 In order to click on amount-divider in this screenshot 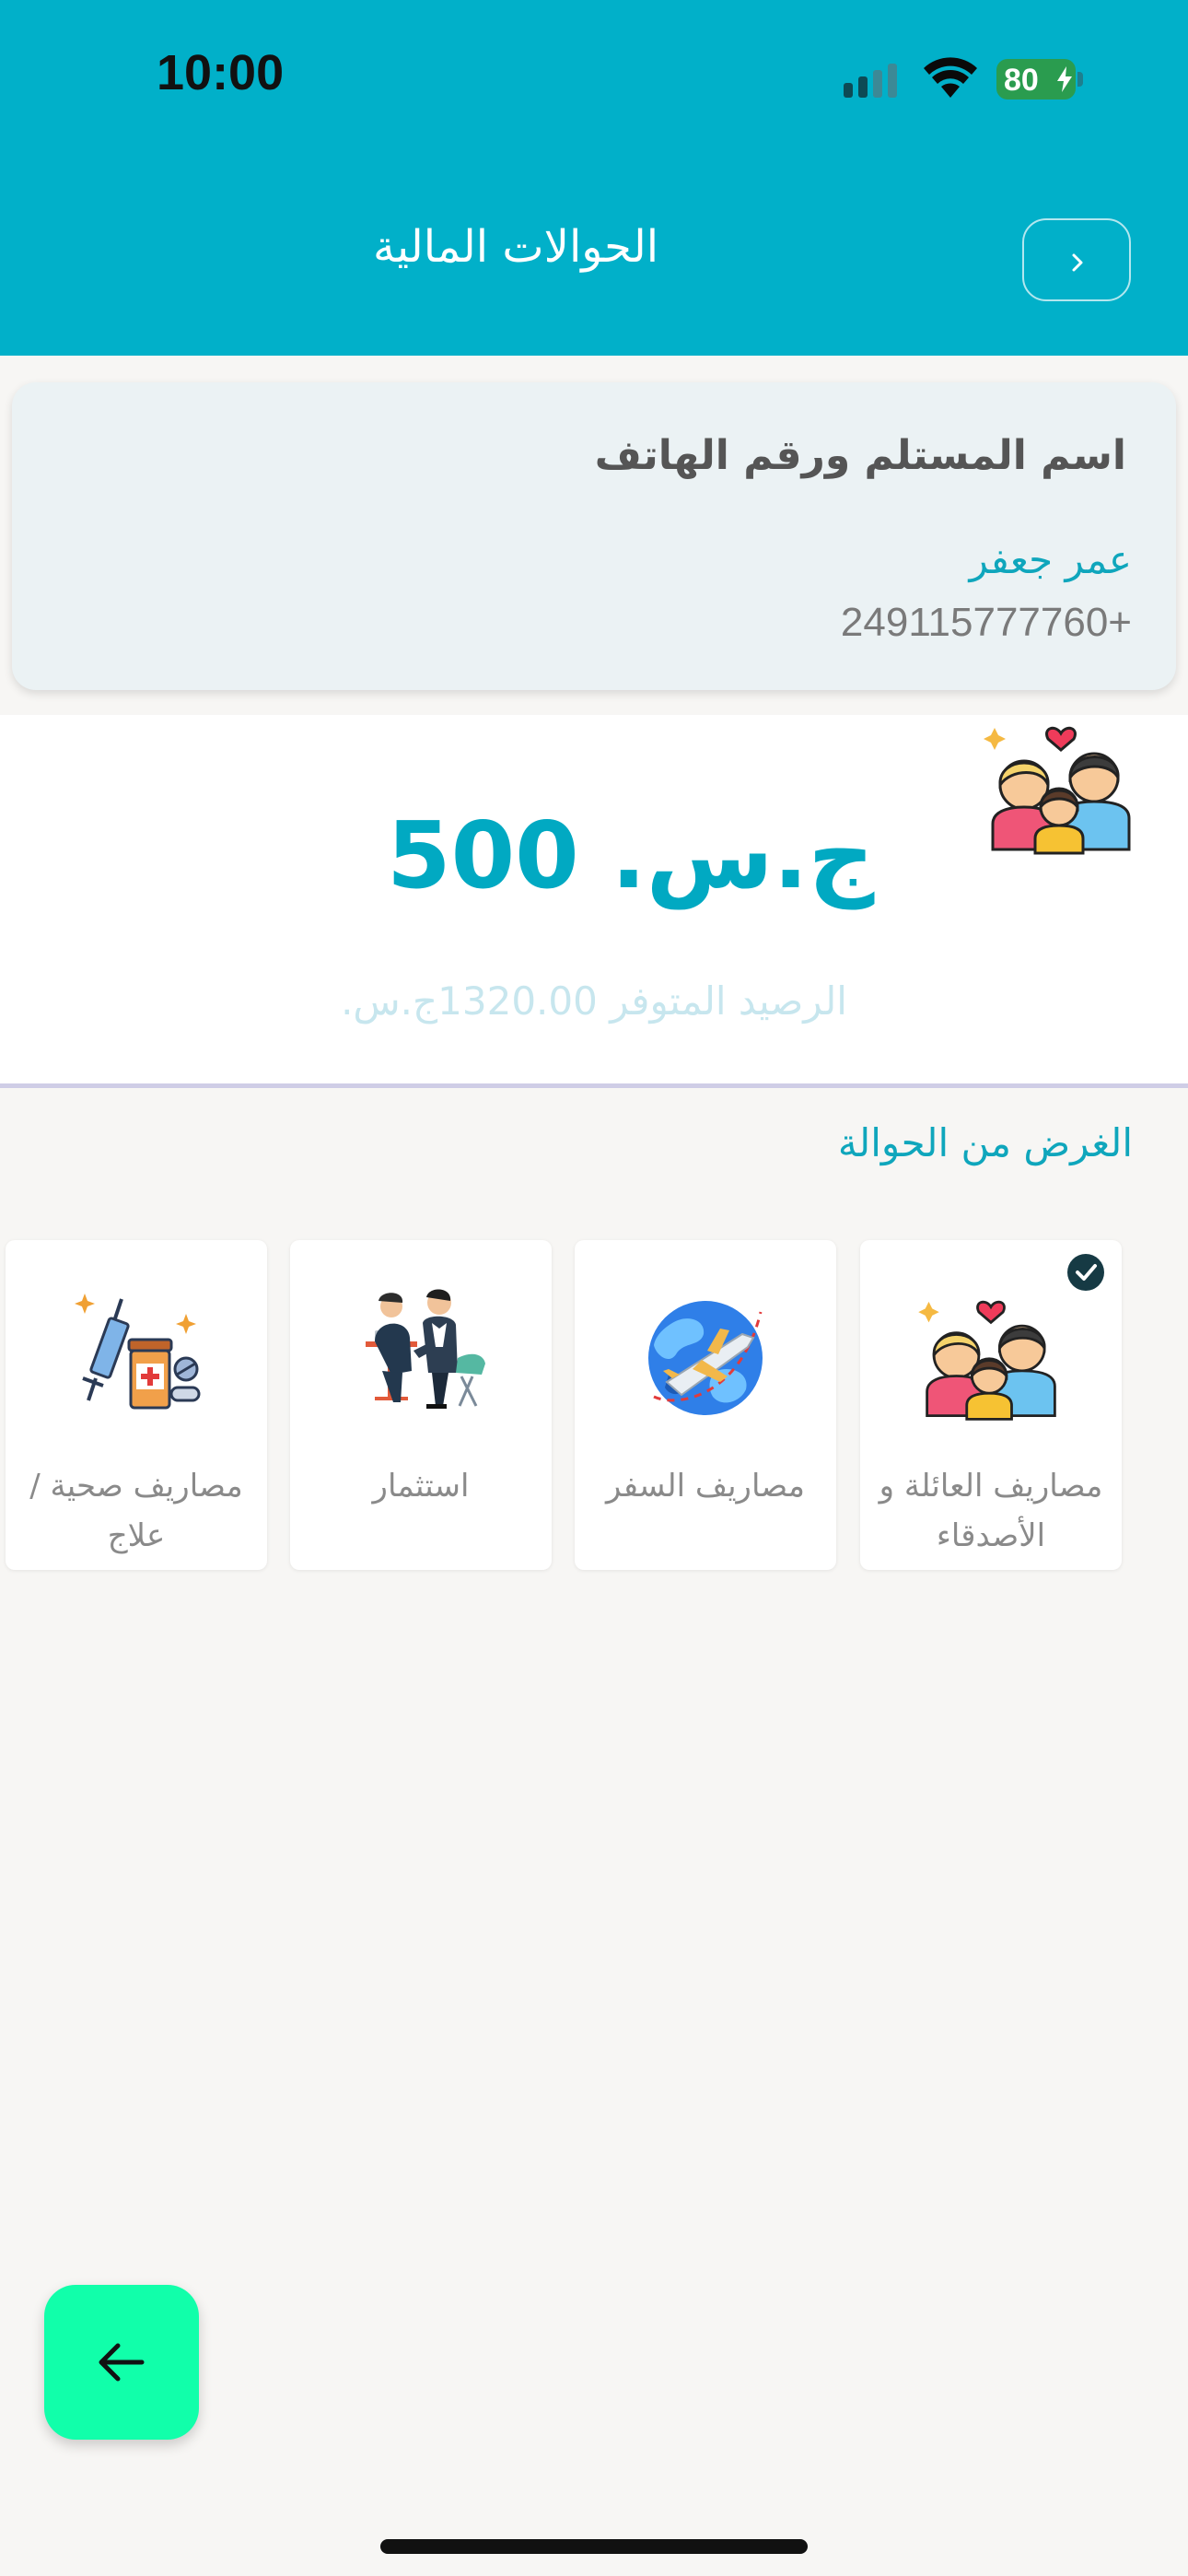, I will do `click(594, 1085)`.